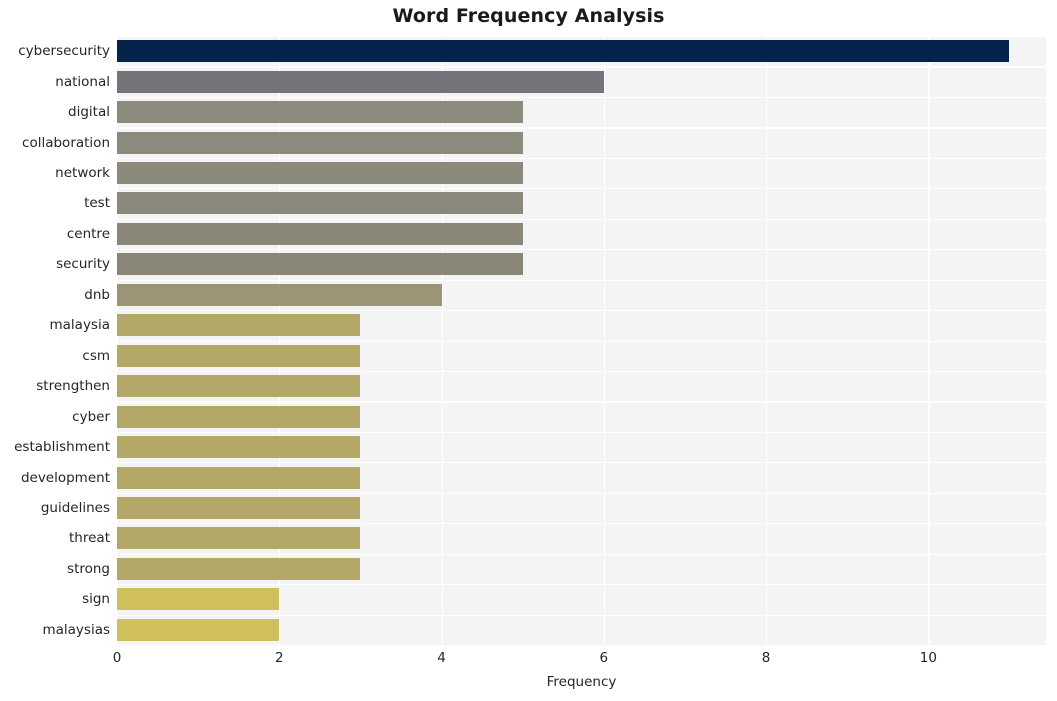 The image size is (1057, 701). I want to click on bar-test, so click(320, 203).